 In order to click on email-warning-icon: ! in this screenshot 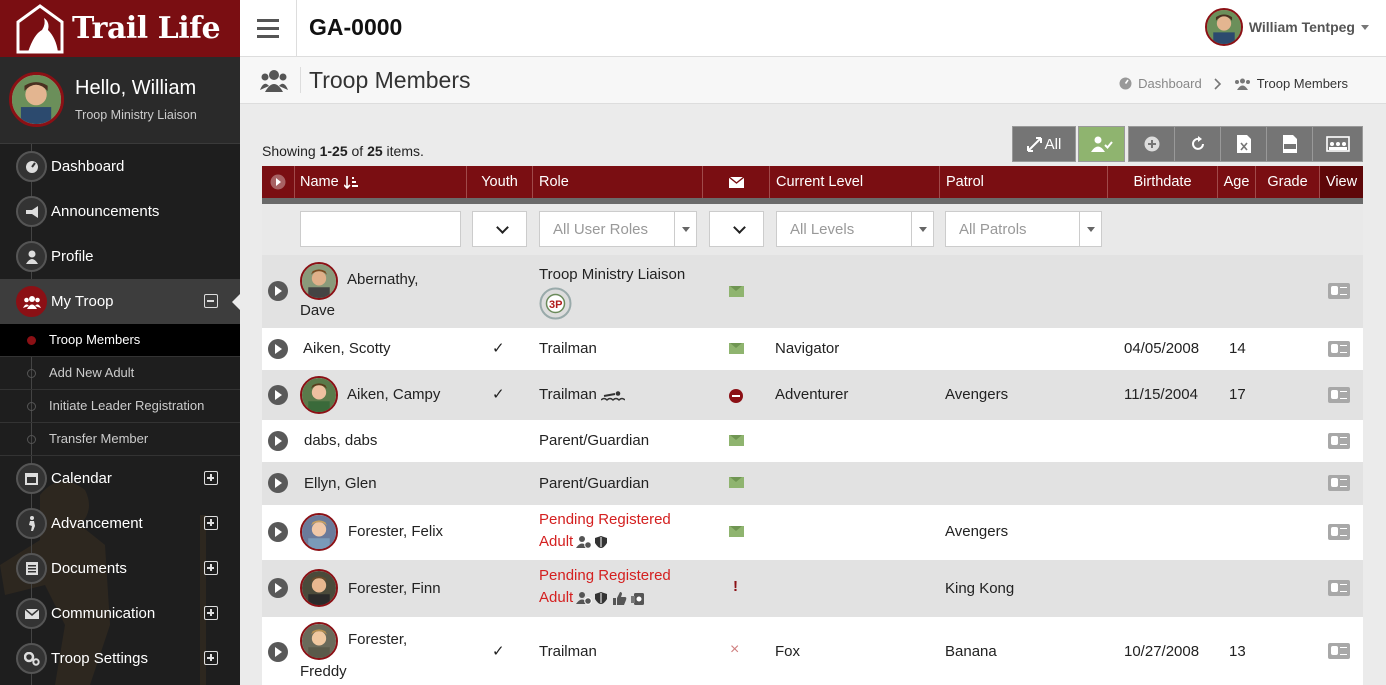, I will do `click(735, 586)`.